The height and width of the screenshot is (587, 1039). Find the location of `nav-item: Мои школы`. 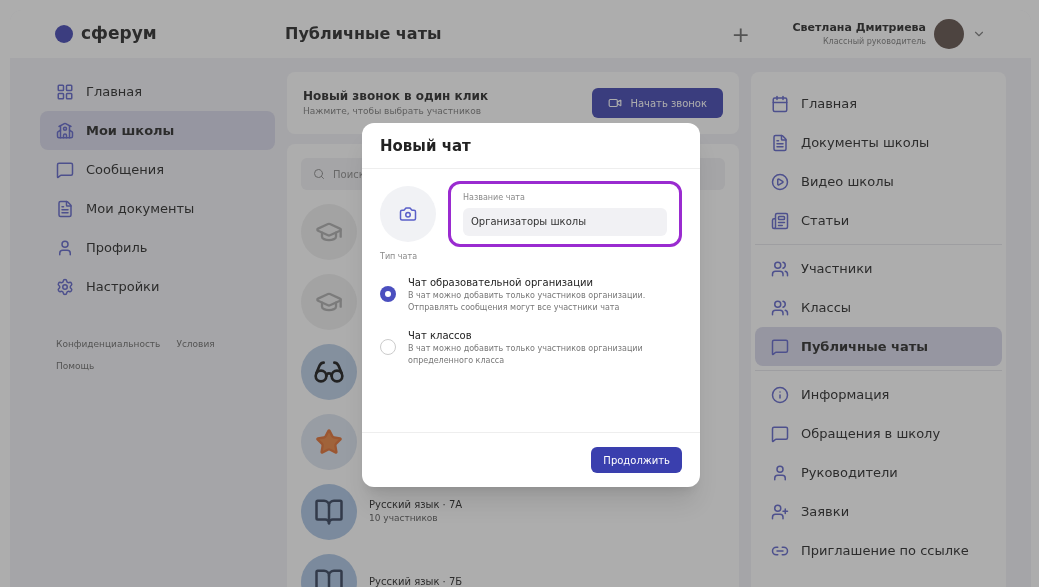

nav-item: Мои школы is located at coordinates (157, 130).